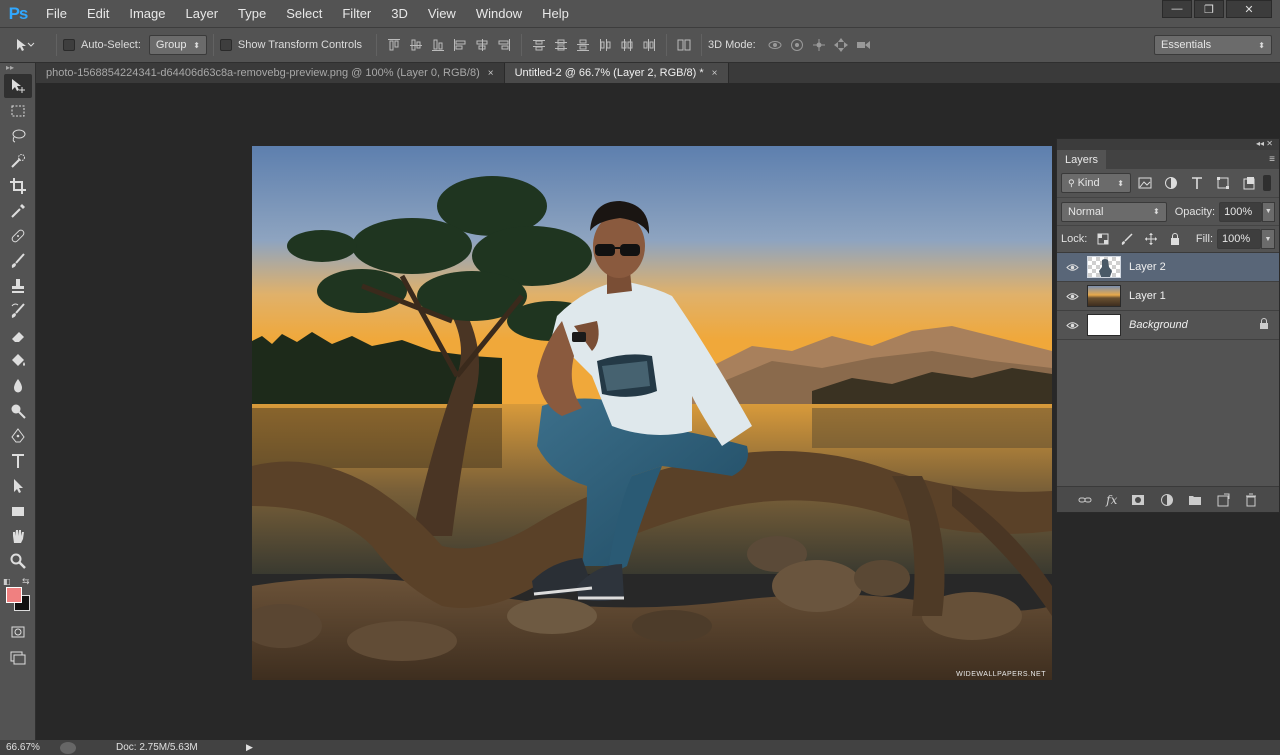  What do you see at coordinates (18, 161) in the screenshot?
I see `quick-selection-tool-icon` at bounding box center [18, 161].